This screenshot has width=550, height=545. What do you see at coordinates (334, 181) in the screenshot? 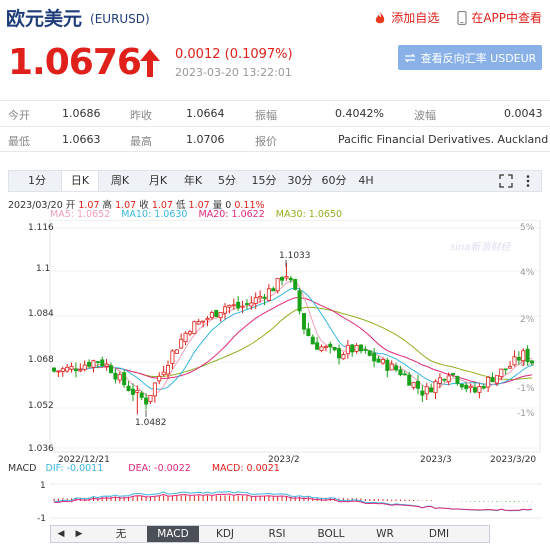
I see `tab-60min: 60分` at bounding box center [334, 181].